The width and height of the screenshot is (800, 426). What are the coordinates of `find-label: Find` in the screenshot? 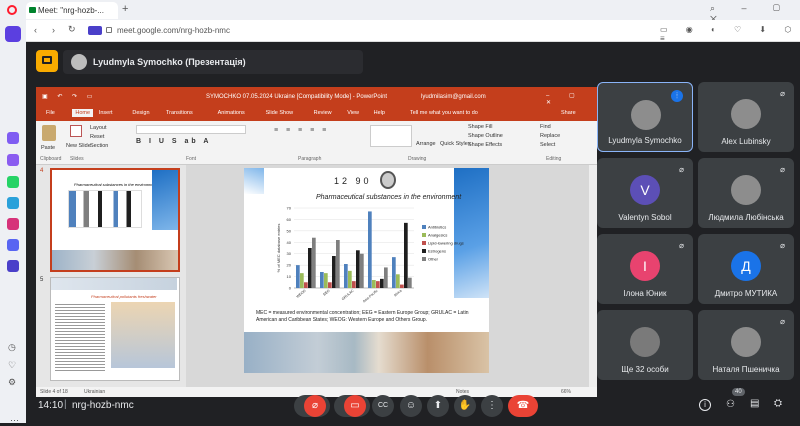 It's located at (545, 127).